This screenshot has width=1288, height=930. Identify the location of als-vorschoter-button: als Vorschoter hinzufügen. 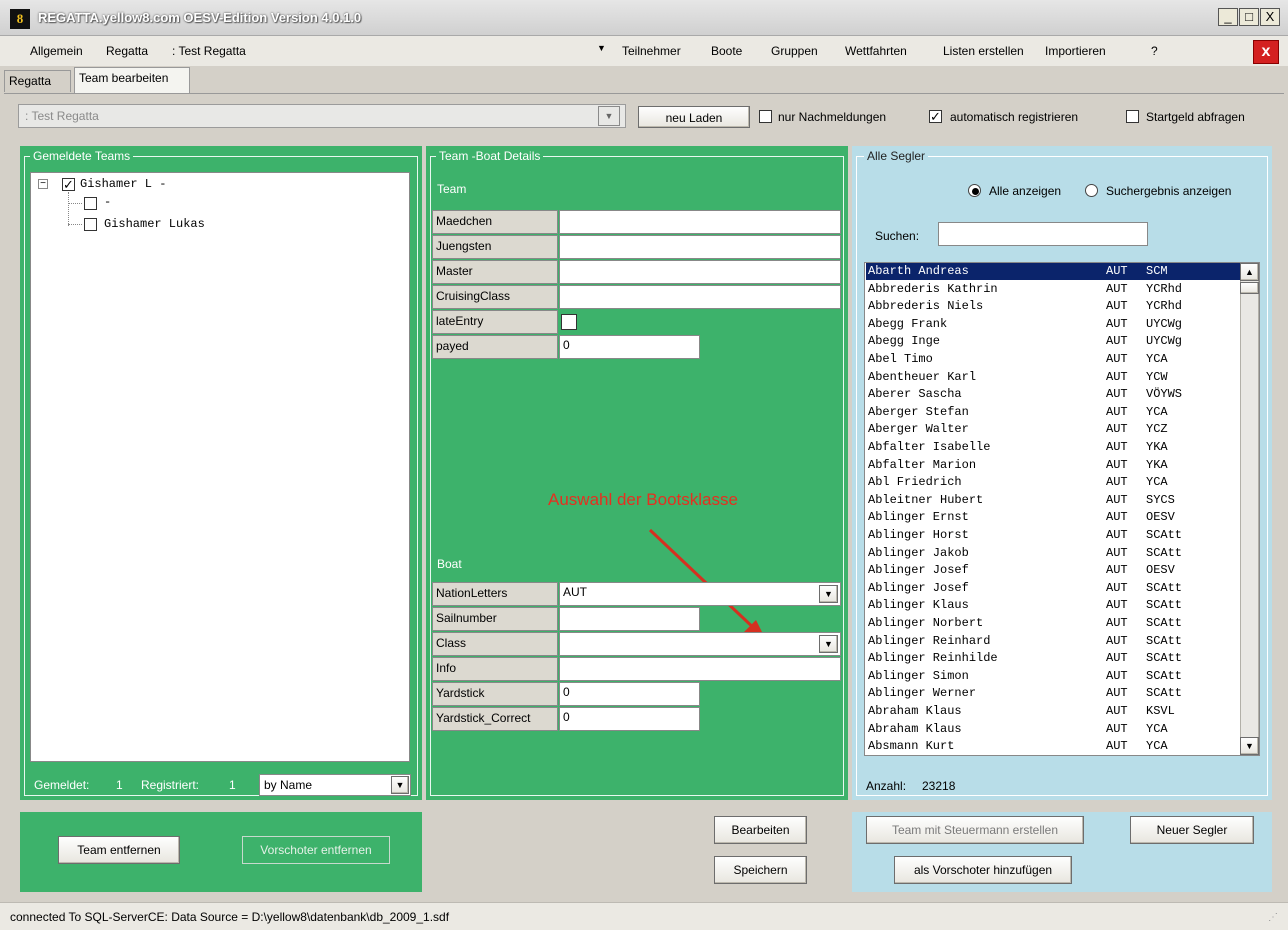
(983, 870).